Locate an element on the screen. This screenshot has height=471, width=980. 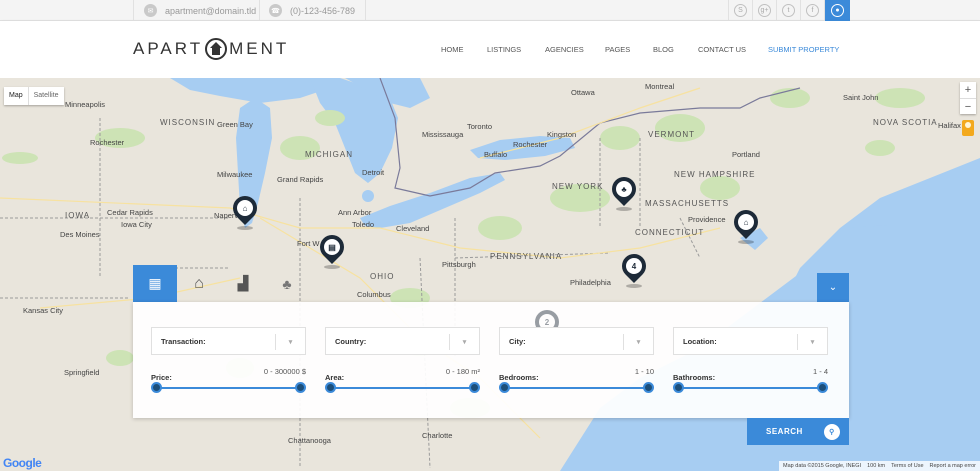
map-label: Cedar Rapids is located at coordinates (130, 212).